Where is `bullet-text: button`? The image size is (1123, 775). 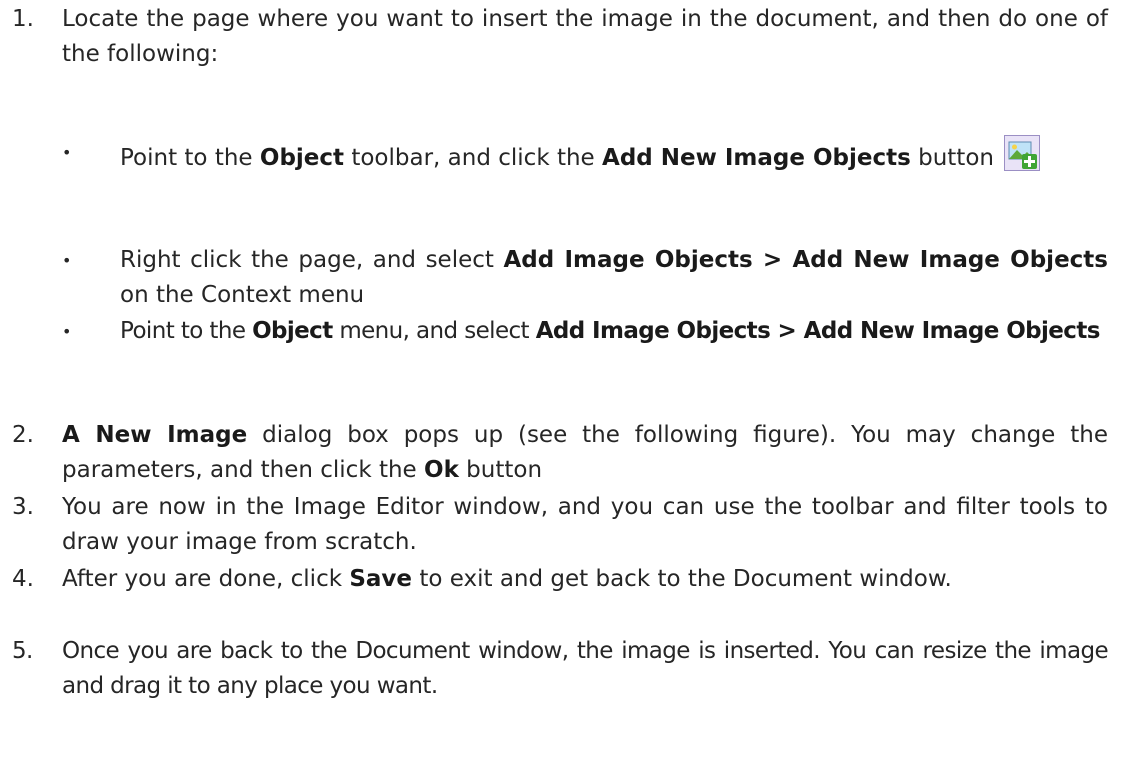 bullet-text: button is located at coordinates (952, 158).